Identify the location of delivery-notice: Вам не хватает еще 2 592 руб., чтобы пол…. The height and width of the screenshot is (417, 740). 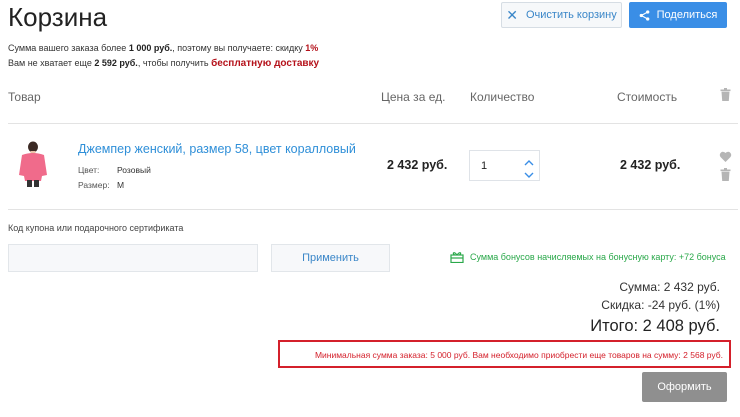
(163, 63).